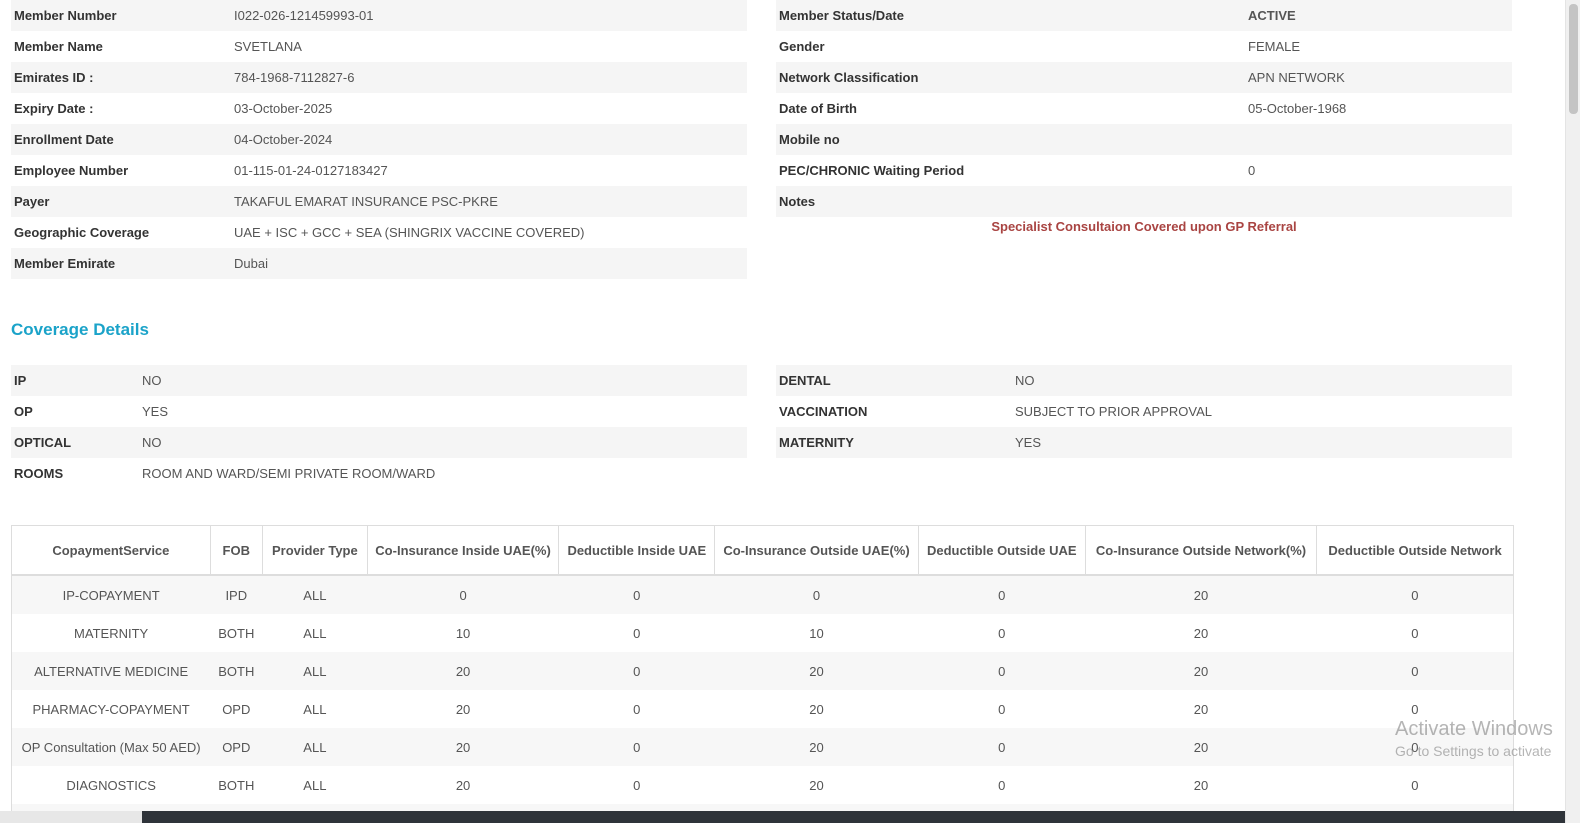  Describe the element at coordinates (797, 201) in the screenshot. I see `notes-label: Notes` at that location.